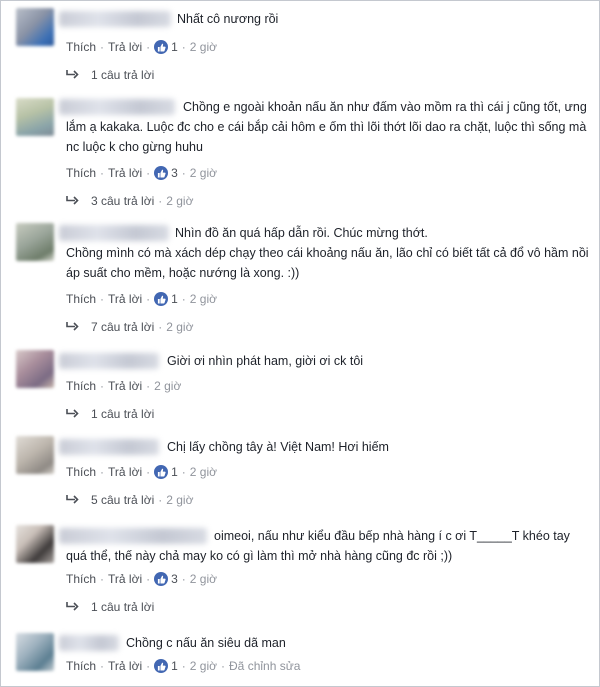 Image resolution: width=600 pixels, height=687 pixels. I want to click on replies-count: 3 câu trả lời, so click(122, 201).